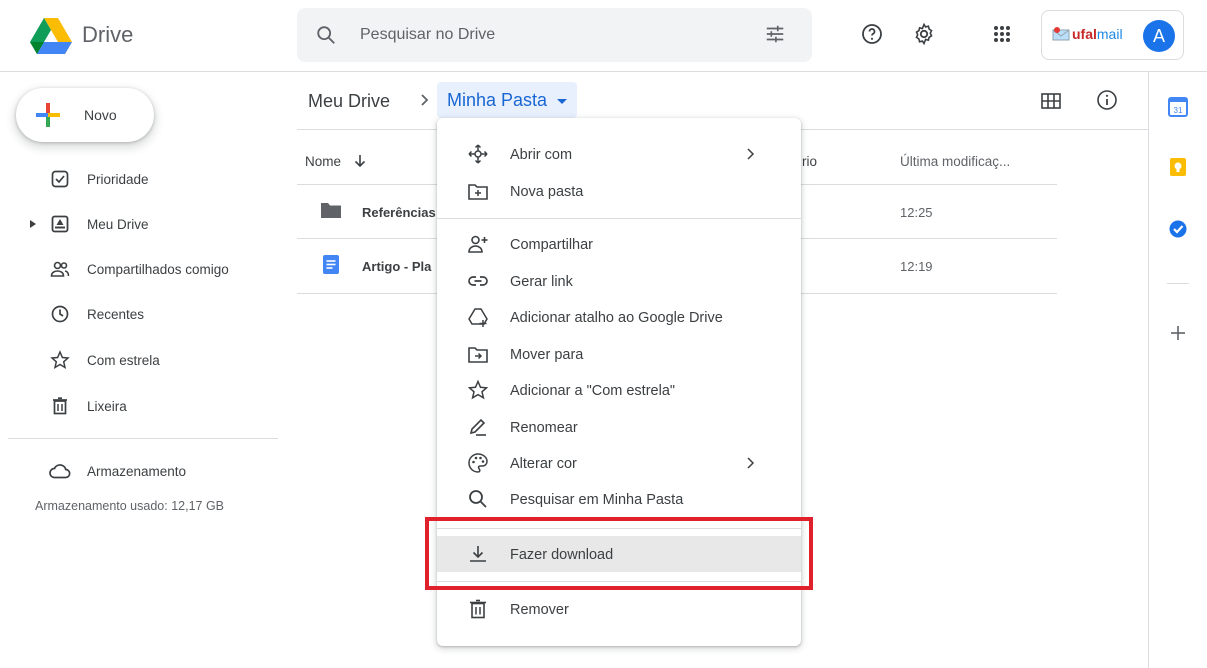 Image resolution: width=1207 pixels, height=668 pixels. Describe the element at coordinates (60, 224) in the screenshot. I see `my-drive-icon` at that location.